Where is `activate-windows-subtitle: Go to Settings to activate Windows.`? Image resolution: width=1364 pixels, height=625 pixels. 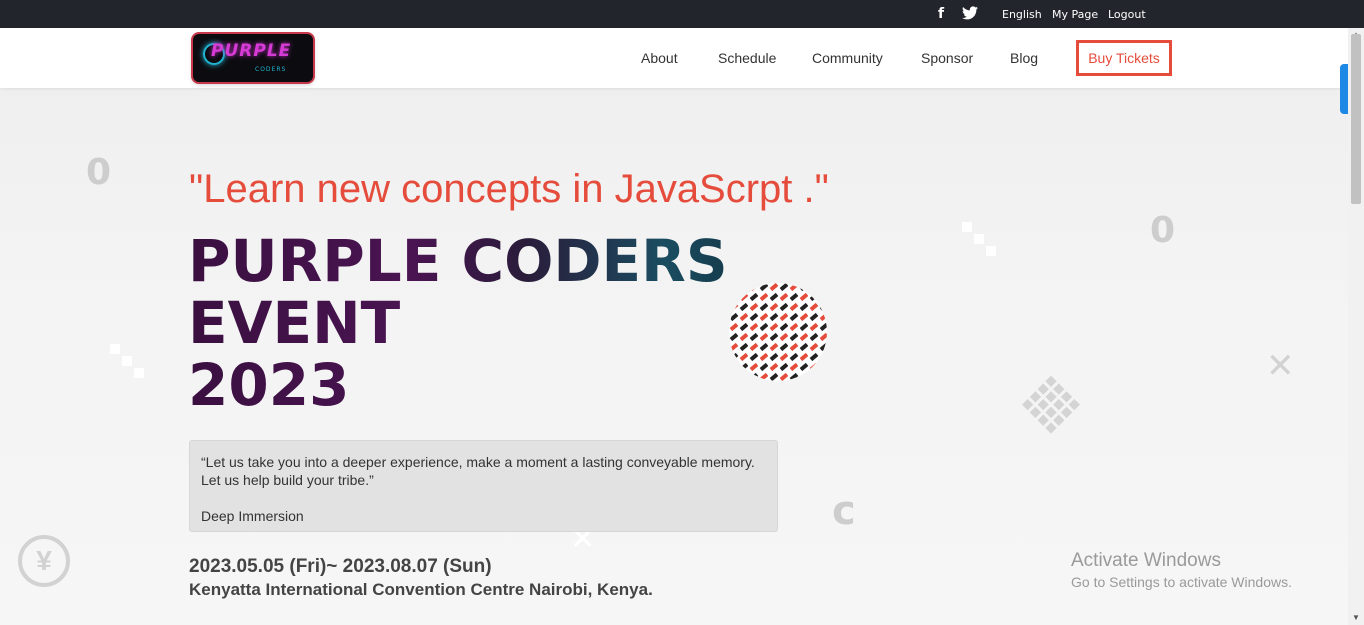
activate-windows-subtitle: Go to Settings to activate Windows. is located at coordinates (1181, 582).